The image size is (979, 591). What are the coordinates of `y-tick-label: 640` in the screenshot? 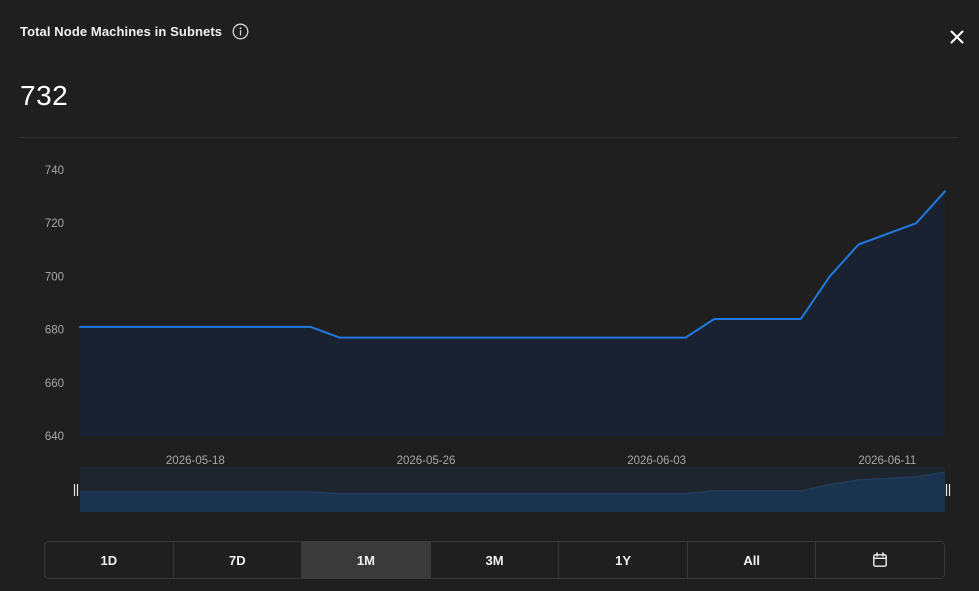 It's located at (54, 437).